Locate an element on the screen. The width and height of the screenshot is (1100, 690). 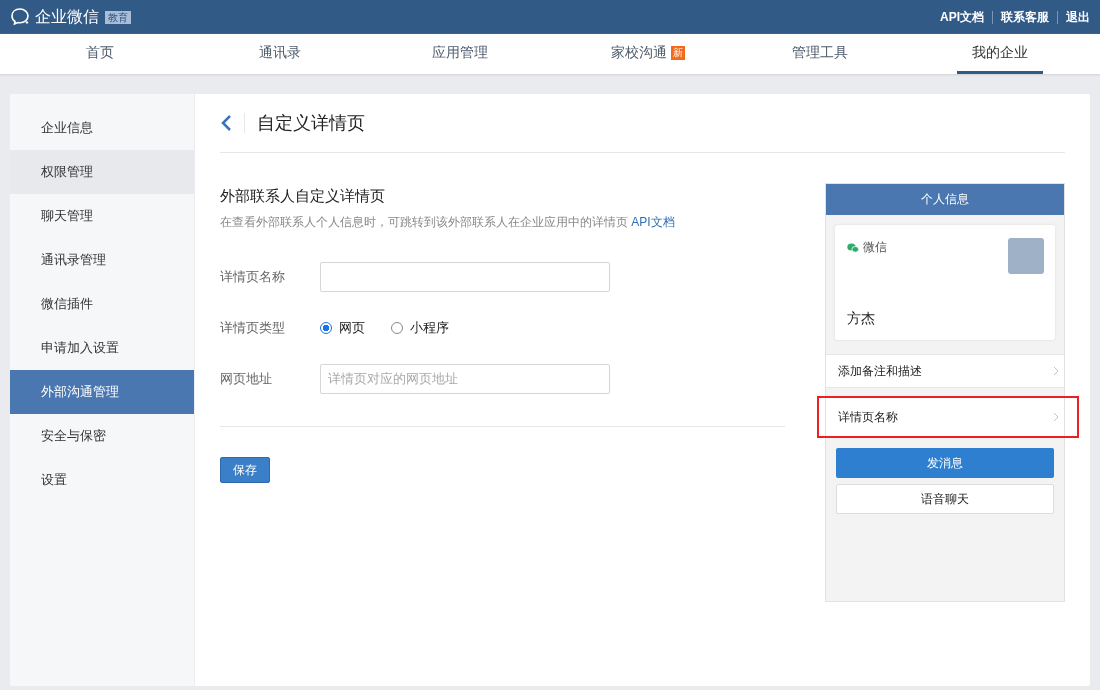
header-link: 联系客服 is located at coordinates (1025, 17).